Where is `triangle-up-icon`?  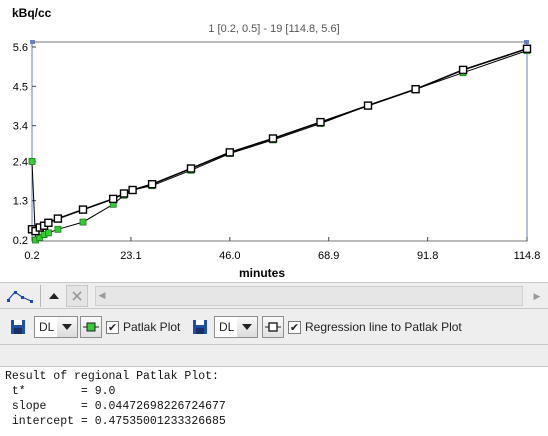
triangle-up-icon is located at coordinates (54, 296).